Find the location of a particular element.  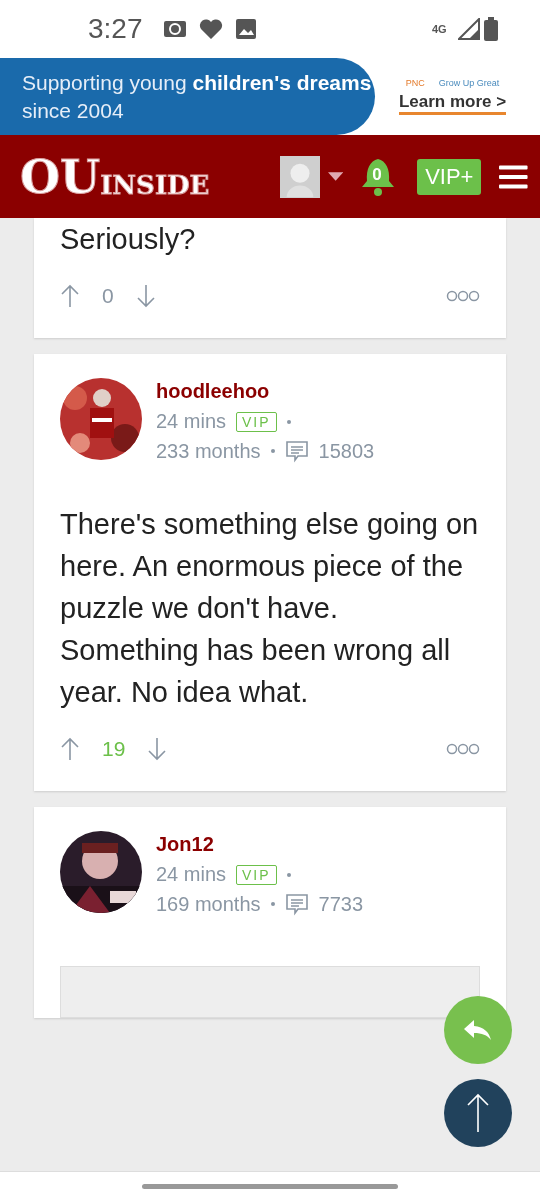

signal-icon is located at coordinates (469, 29).